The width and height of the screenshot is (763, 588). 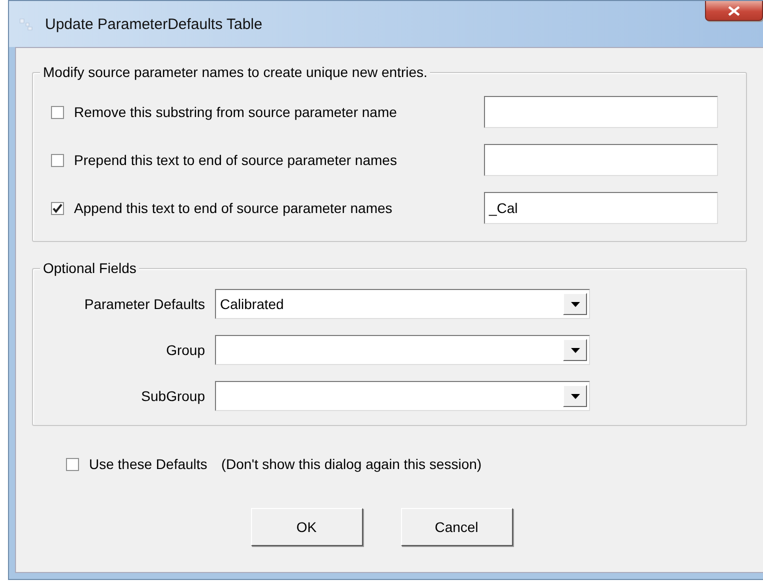 What do you see at coordinates (26, 24) in the screenshot?
I see `app-icon` at bounding box center [26, 24].